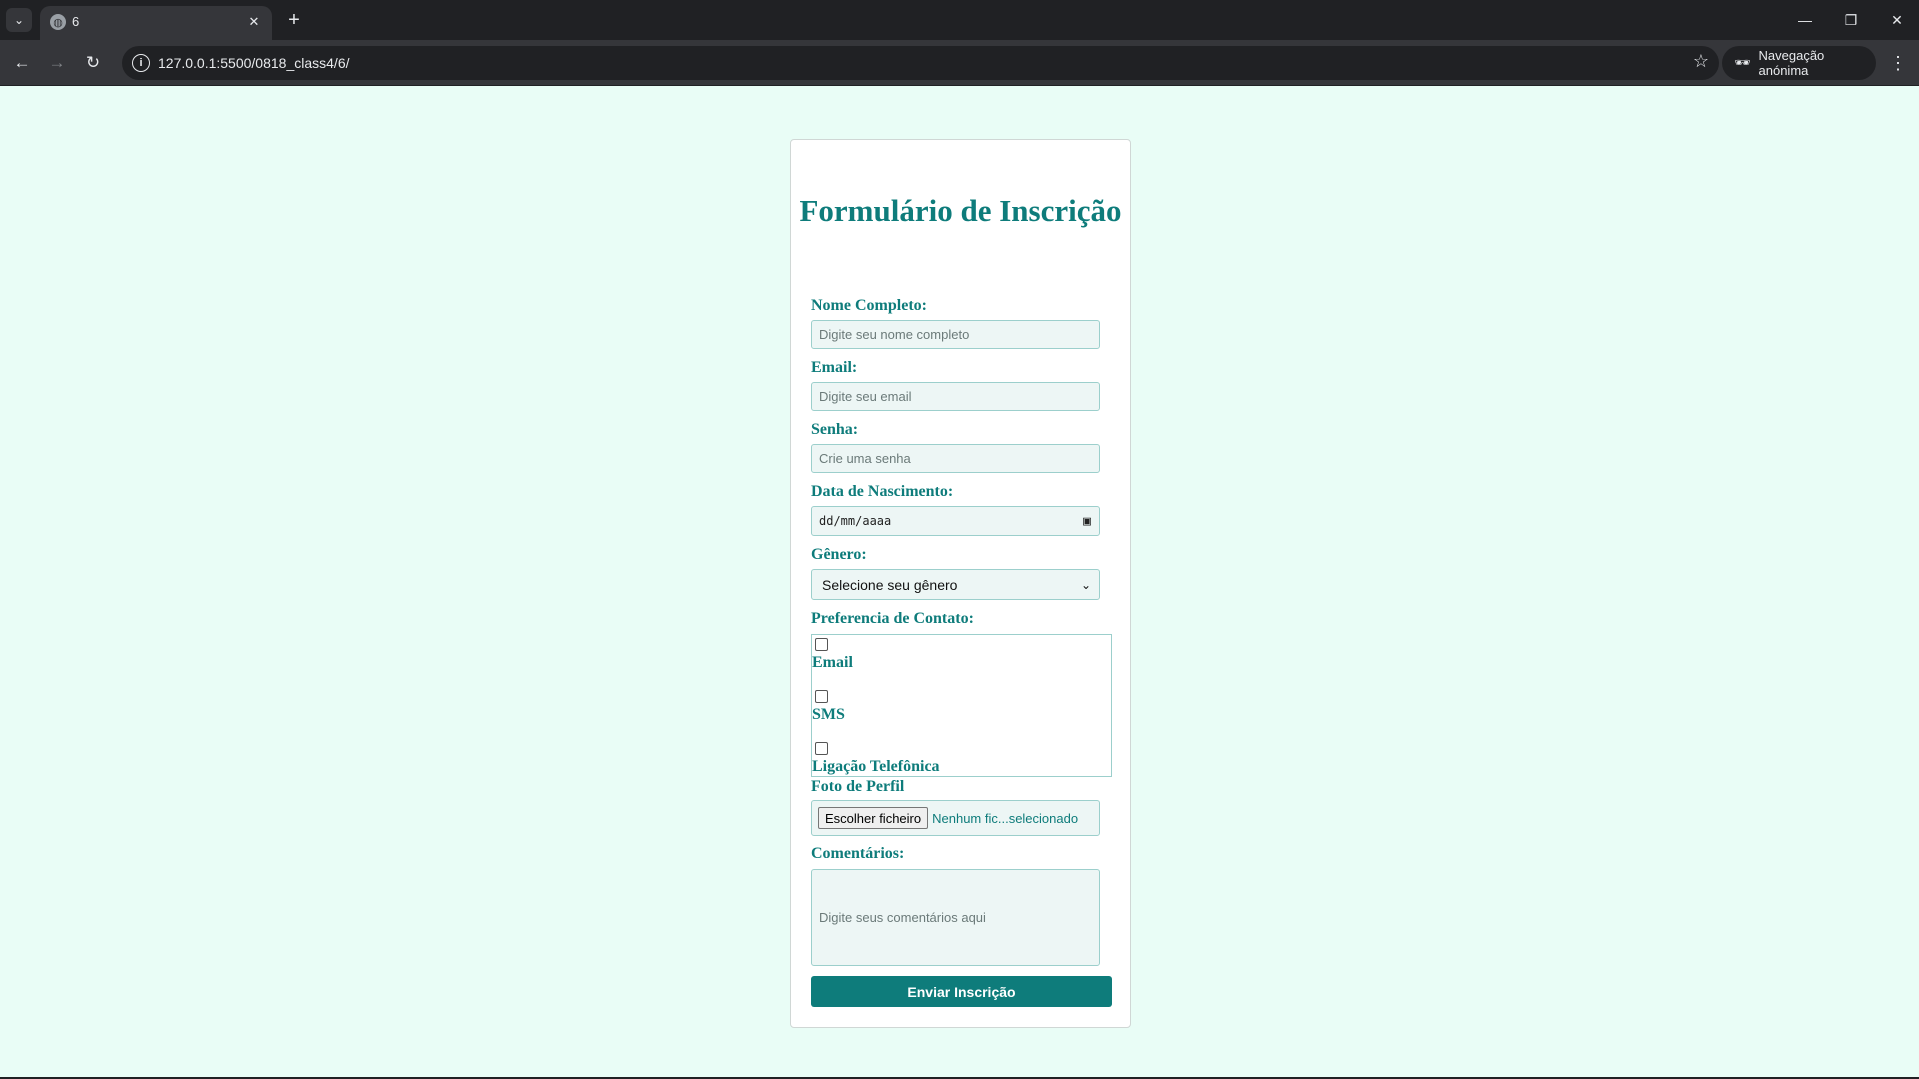 This screenshot has width=1919, height=1079. I want to click on close-window-icon: ✕, so click(1897, 20).